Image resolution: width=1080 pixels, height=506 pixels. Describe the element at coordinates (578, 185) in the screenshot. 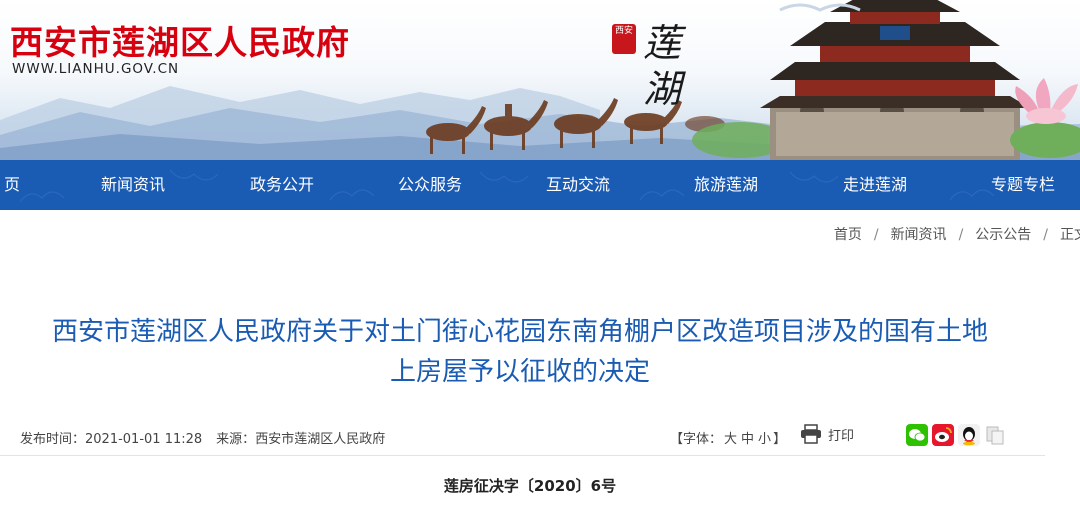

I see `nav-item-interaction: 互动交流` at that location.